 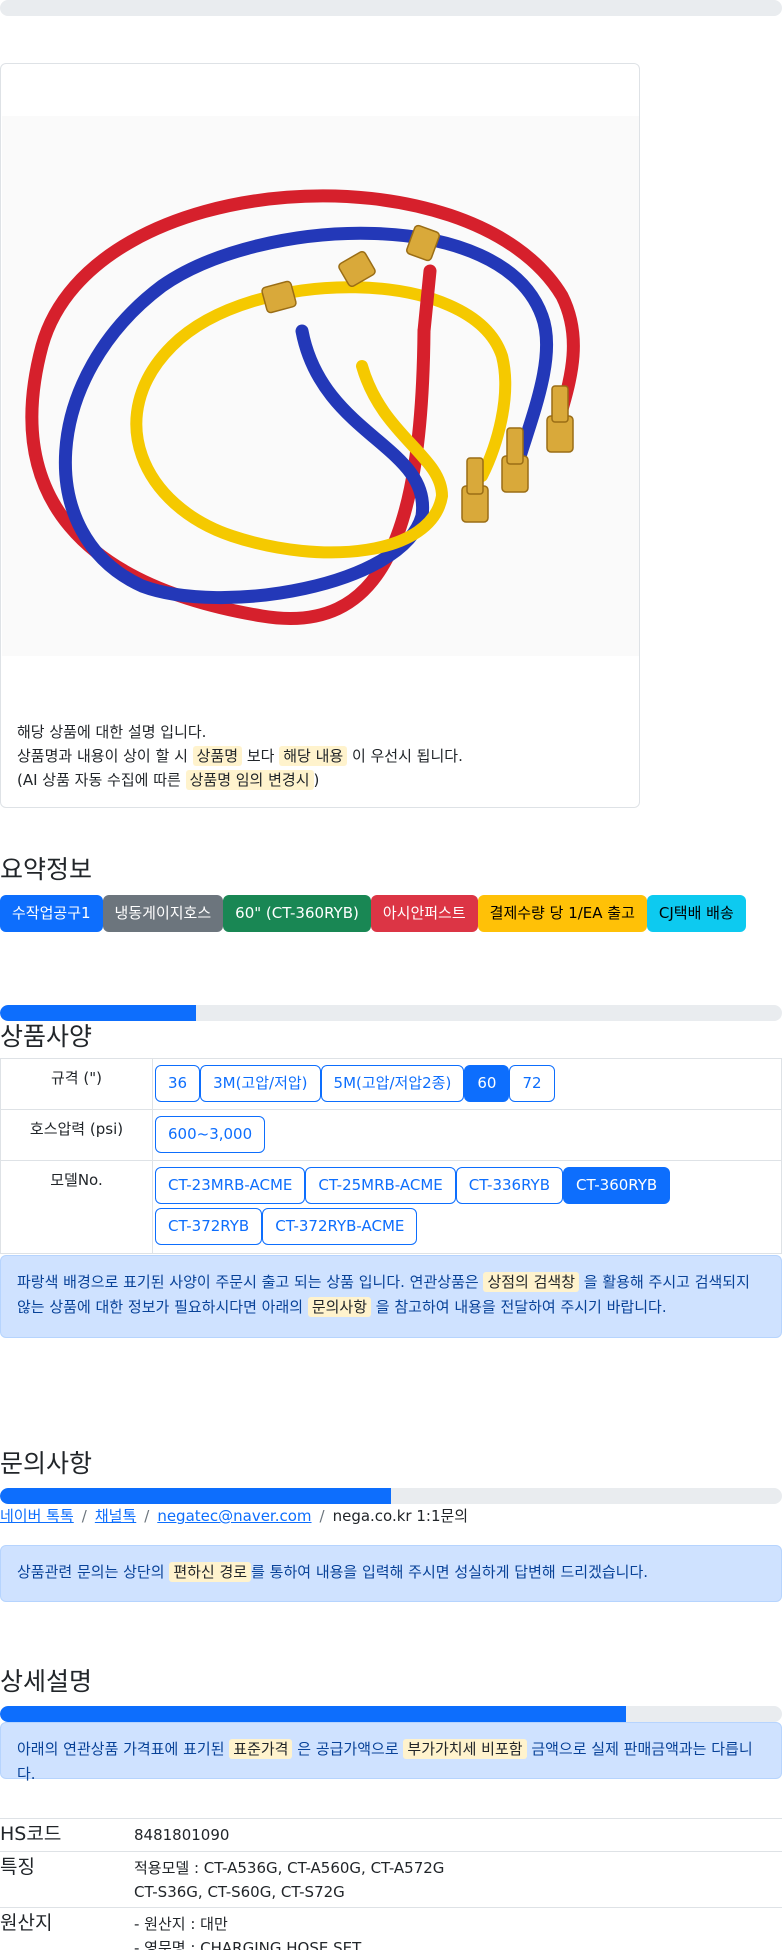 I want to click on spec-label: 규격 ("), so click(x=76, y=1084).